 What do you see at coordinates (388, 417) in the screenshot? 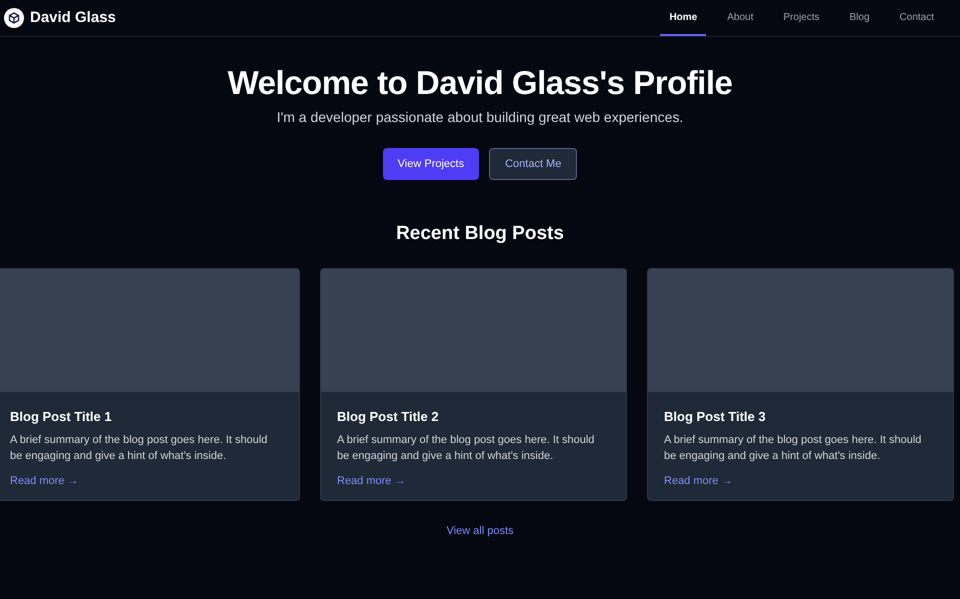
I see `post-title: Blog Post Title 2` at bounding box center [388, 417].